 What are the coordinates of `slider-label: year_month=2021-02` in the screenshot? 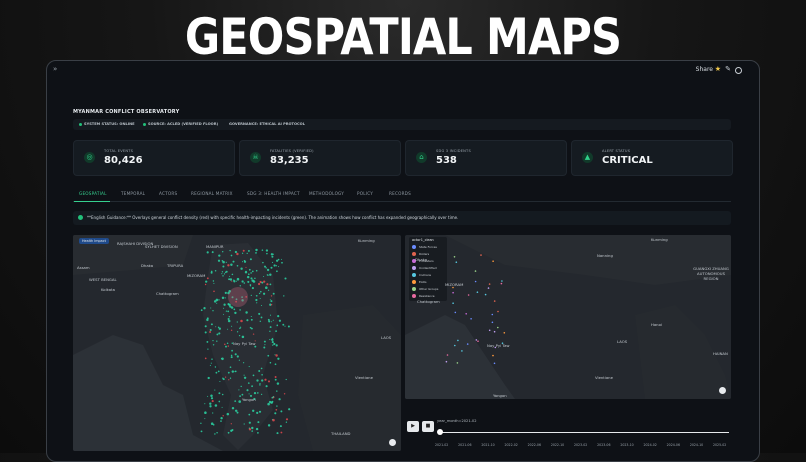 It's located at (457, 421).